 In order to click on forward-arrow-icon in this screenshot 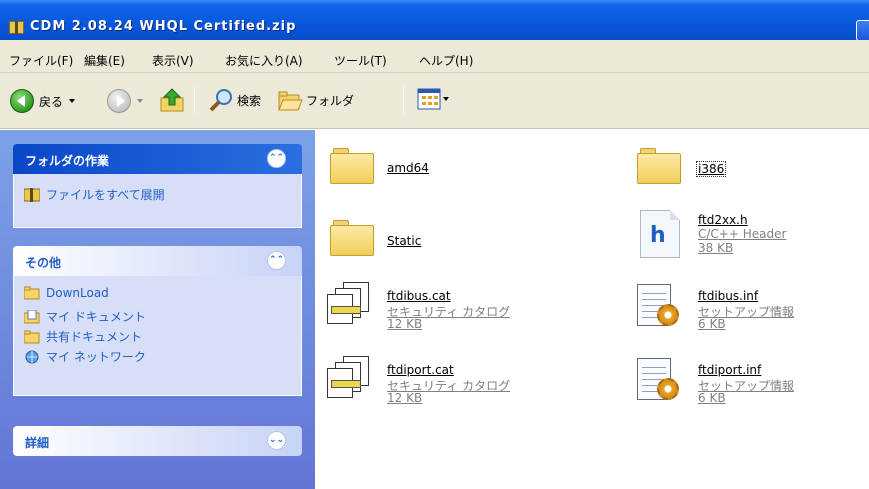, I will do `click(119, 101)`.